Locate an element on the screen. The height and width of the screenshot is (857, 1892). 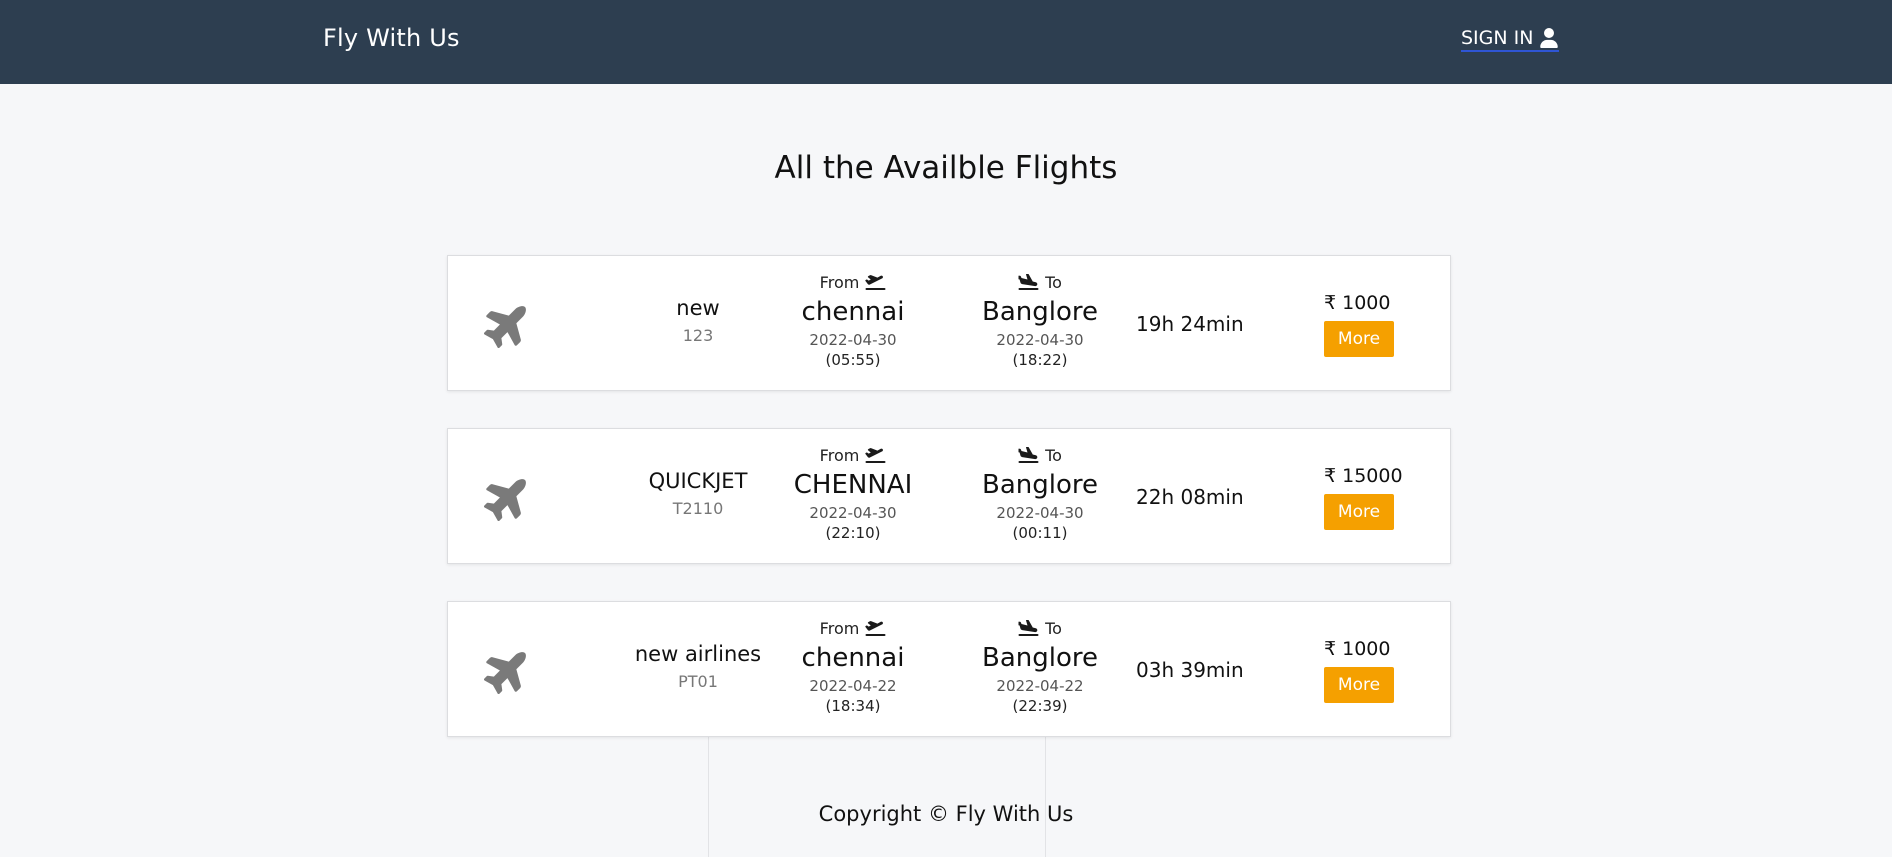
sign-in-label: SIGN IN is located at coordinates (1497, 38).